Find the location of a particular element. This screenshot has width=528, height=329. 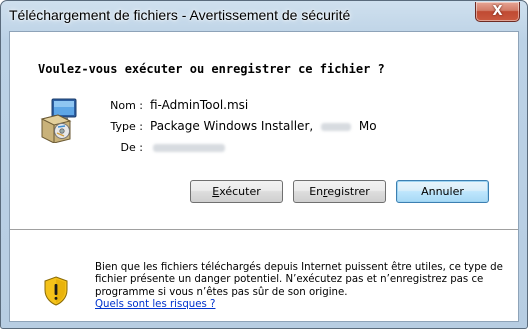

save-button-label: Enregistrer is located at coordinates (339, 191).